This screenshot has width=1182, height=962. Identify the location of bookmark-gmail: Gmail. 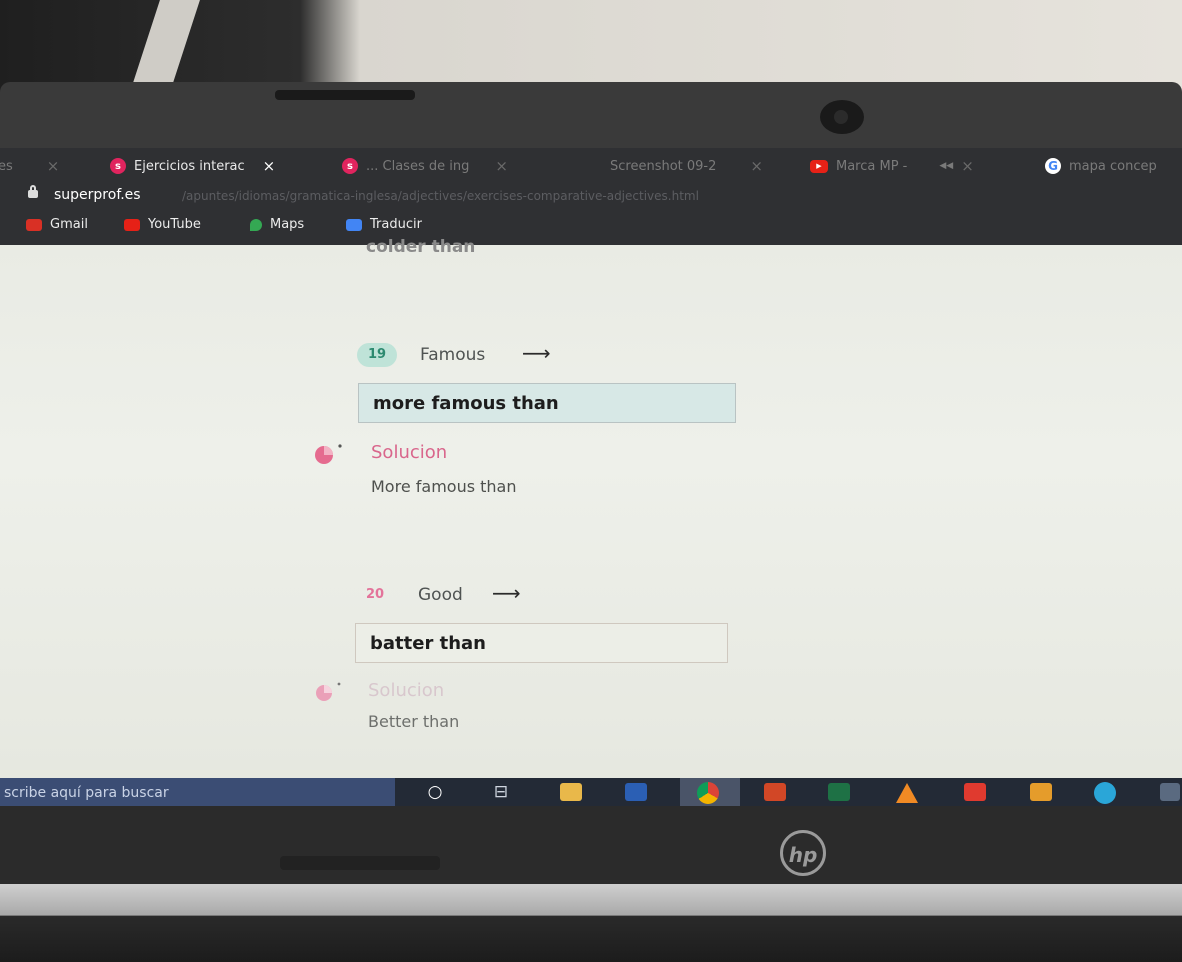
(57, 224).